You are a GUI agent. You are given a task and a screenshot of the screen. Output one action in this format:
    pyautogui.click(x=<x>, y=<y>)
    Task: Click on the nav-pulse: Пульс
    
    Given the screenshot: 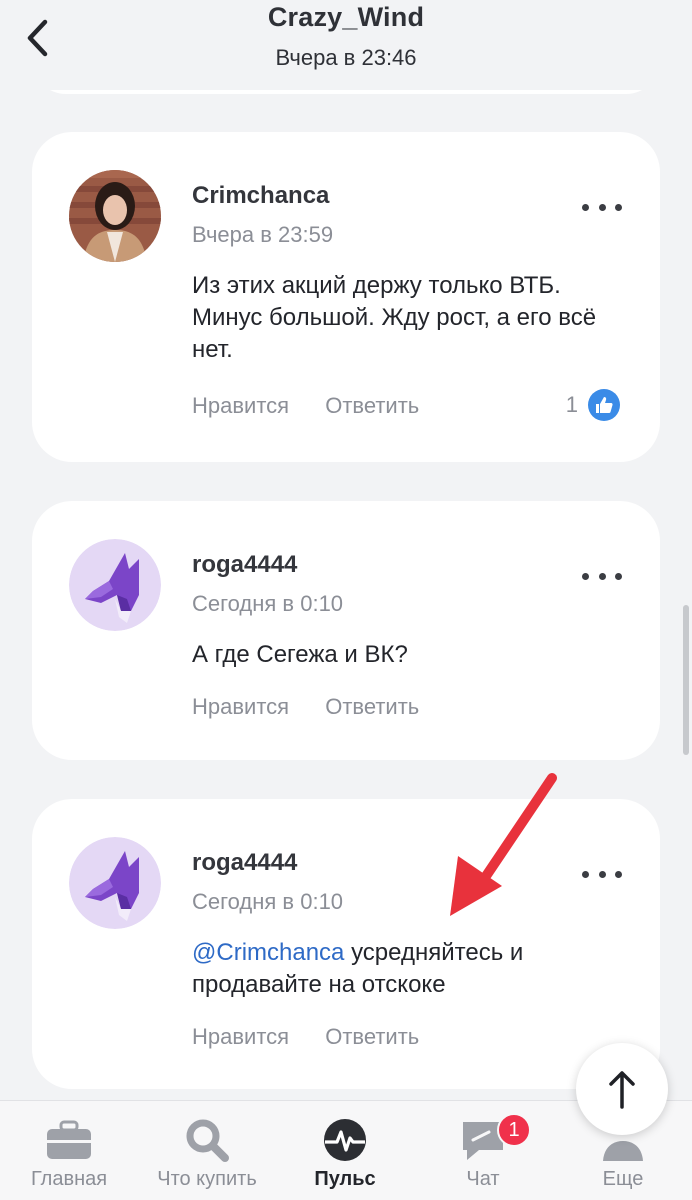 What is the action you would take?
    pyautogui.click(x=345, y=1150)
    